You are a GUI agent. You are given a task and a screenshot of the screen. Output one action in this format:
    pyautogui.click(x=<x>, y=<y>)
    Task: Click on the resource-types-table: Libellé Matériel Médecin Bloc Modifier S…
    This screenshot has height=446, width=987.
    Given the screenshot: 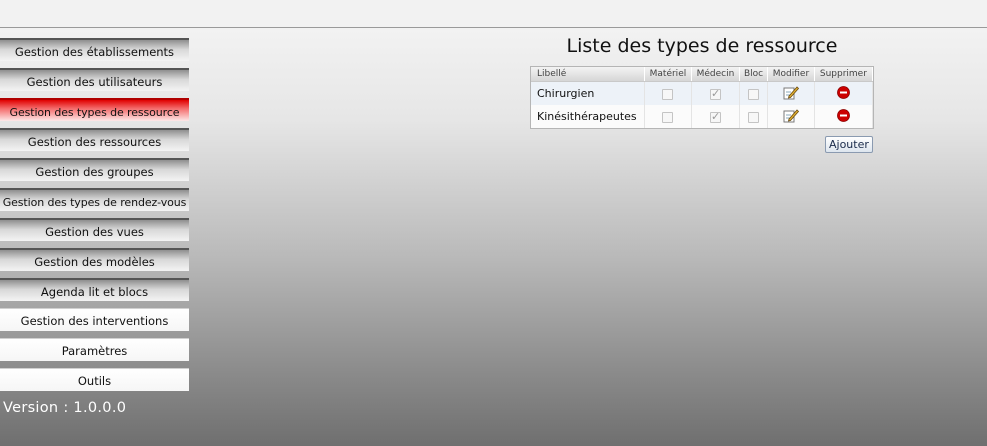 What is the action you would take?
    pyautogui.click(x=702, y=97)
    